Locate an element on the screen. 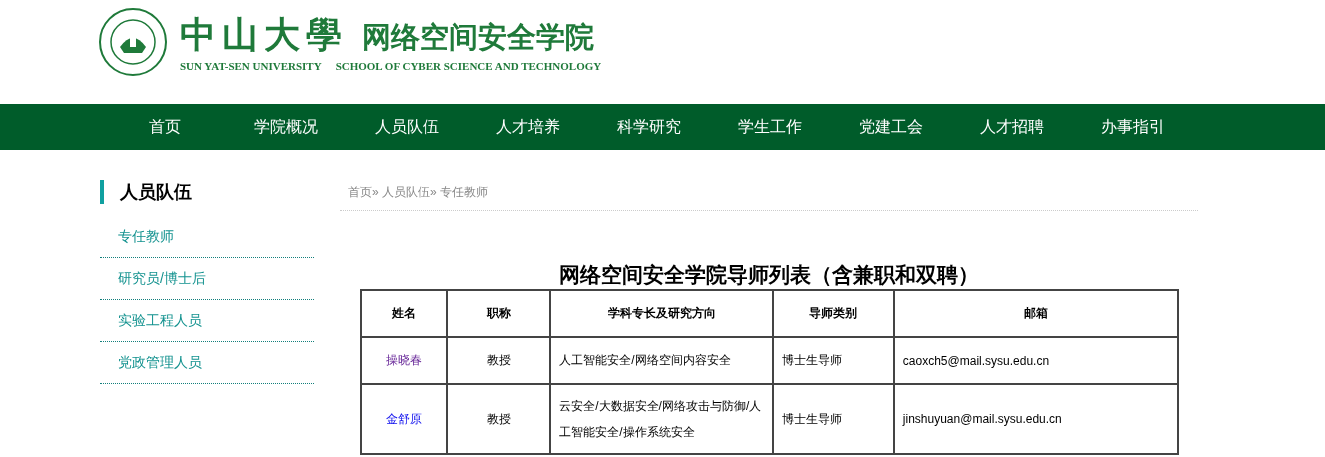 The width and height of the screenshot is (1325, 457). nav-item: 党建工会 is located at coordinates (890, 127).